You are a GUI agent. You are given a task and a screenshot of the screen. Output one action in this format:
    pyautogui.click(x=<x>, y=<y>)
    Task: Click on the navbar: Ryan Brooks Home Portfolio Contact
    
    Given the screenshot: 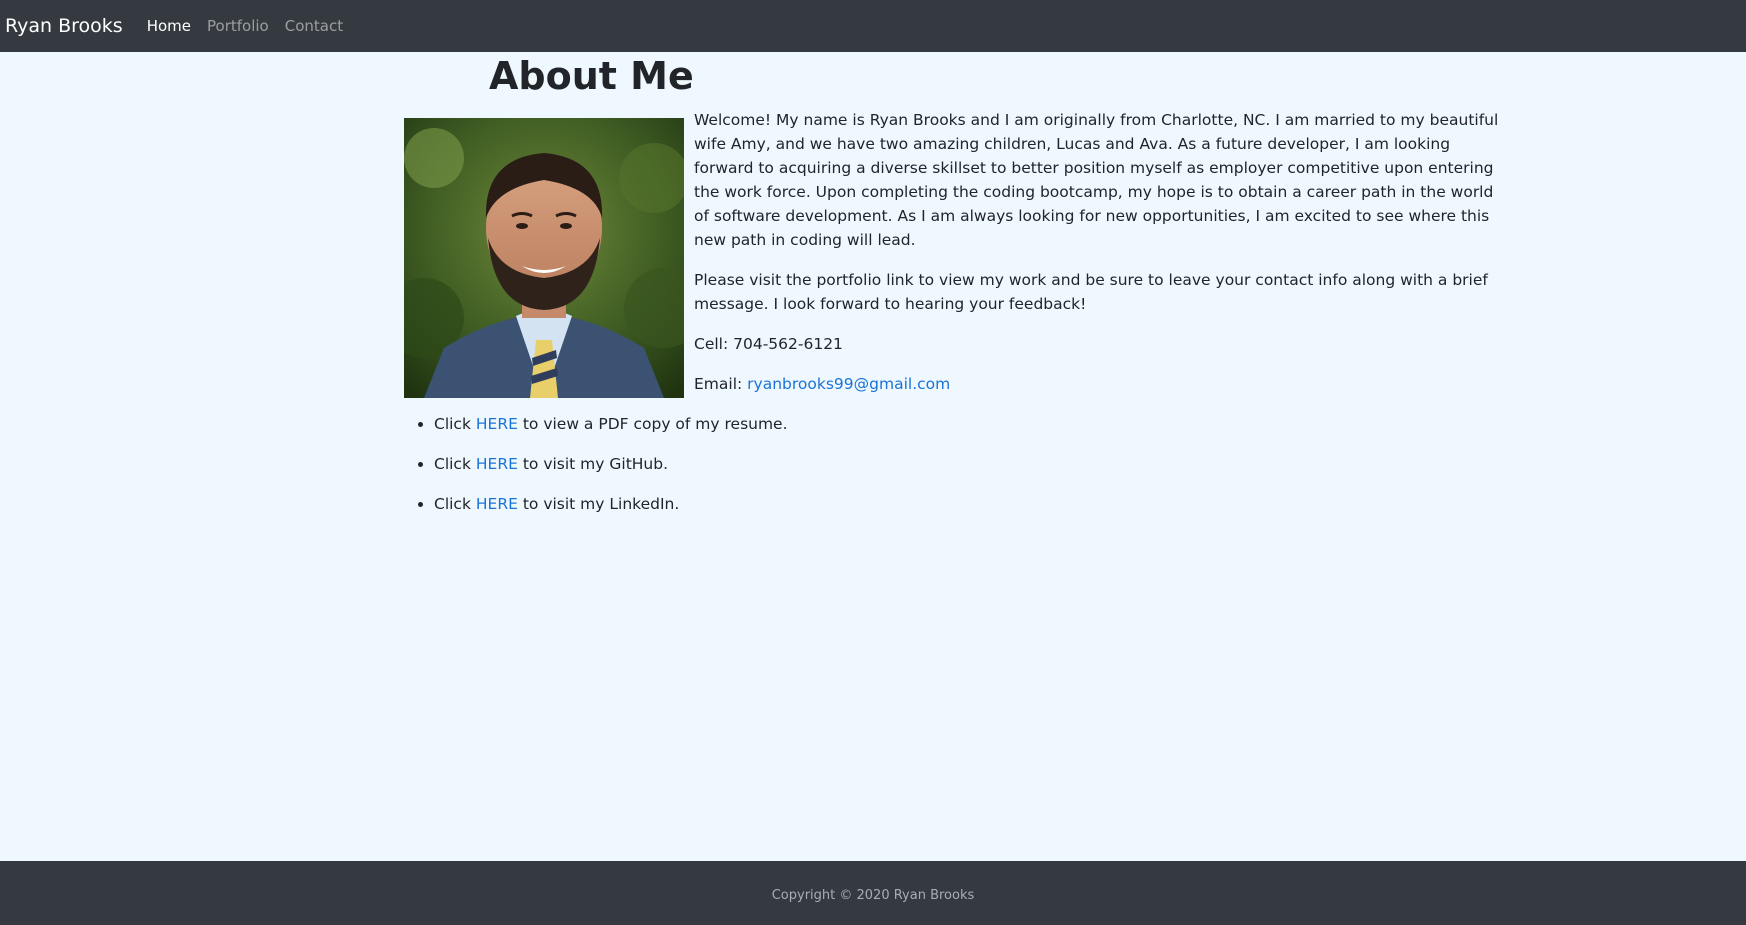 What is the action you would take?
    pyautogui.click(x=873, y=26)
    